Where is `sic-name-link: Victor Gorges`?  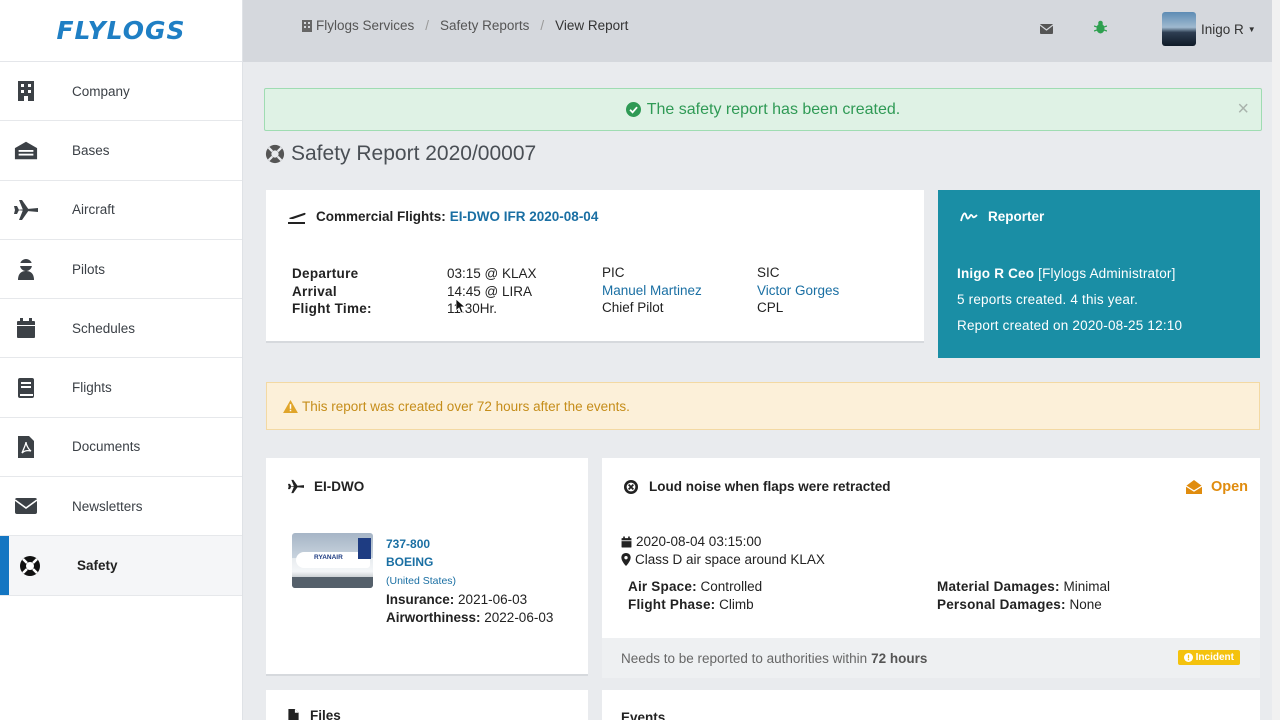 sic-name-link: Victor Gorges is located at coordinates (798, 291).